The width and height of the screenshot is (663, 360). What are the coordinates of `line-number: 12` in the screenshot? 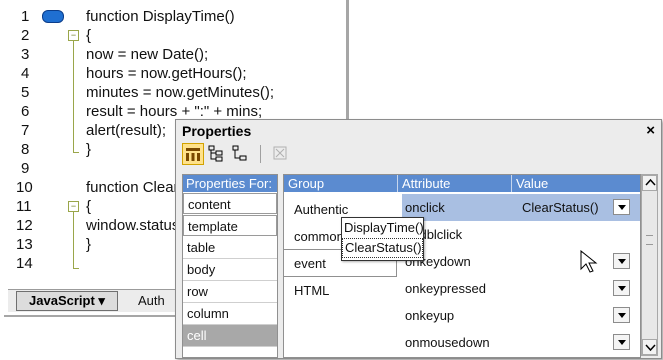 It's located at (24, 225).